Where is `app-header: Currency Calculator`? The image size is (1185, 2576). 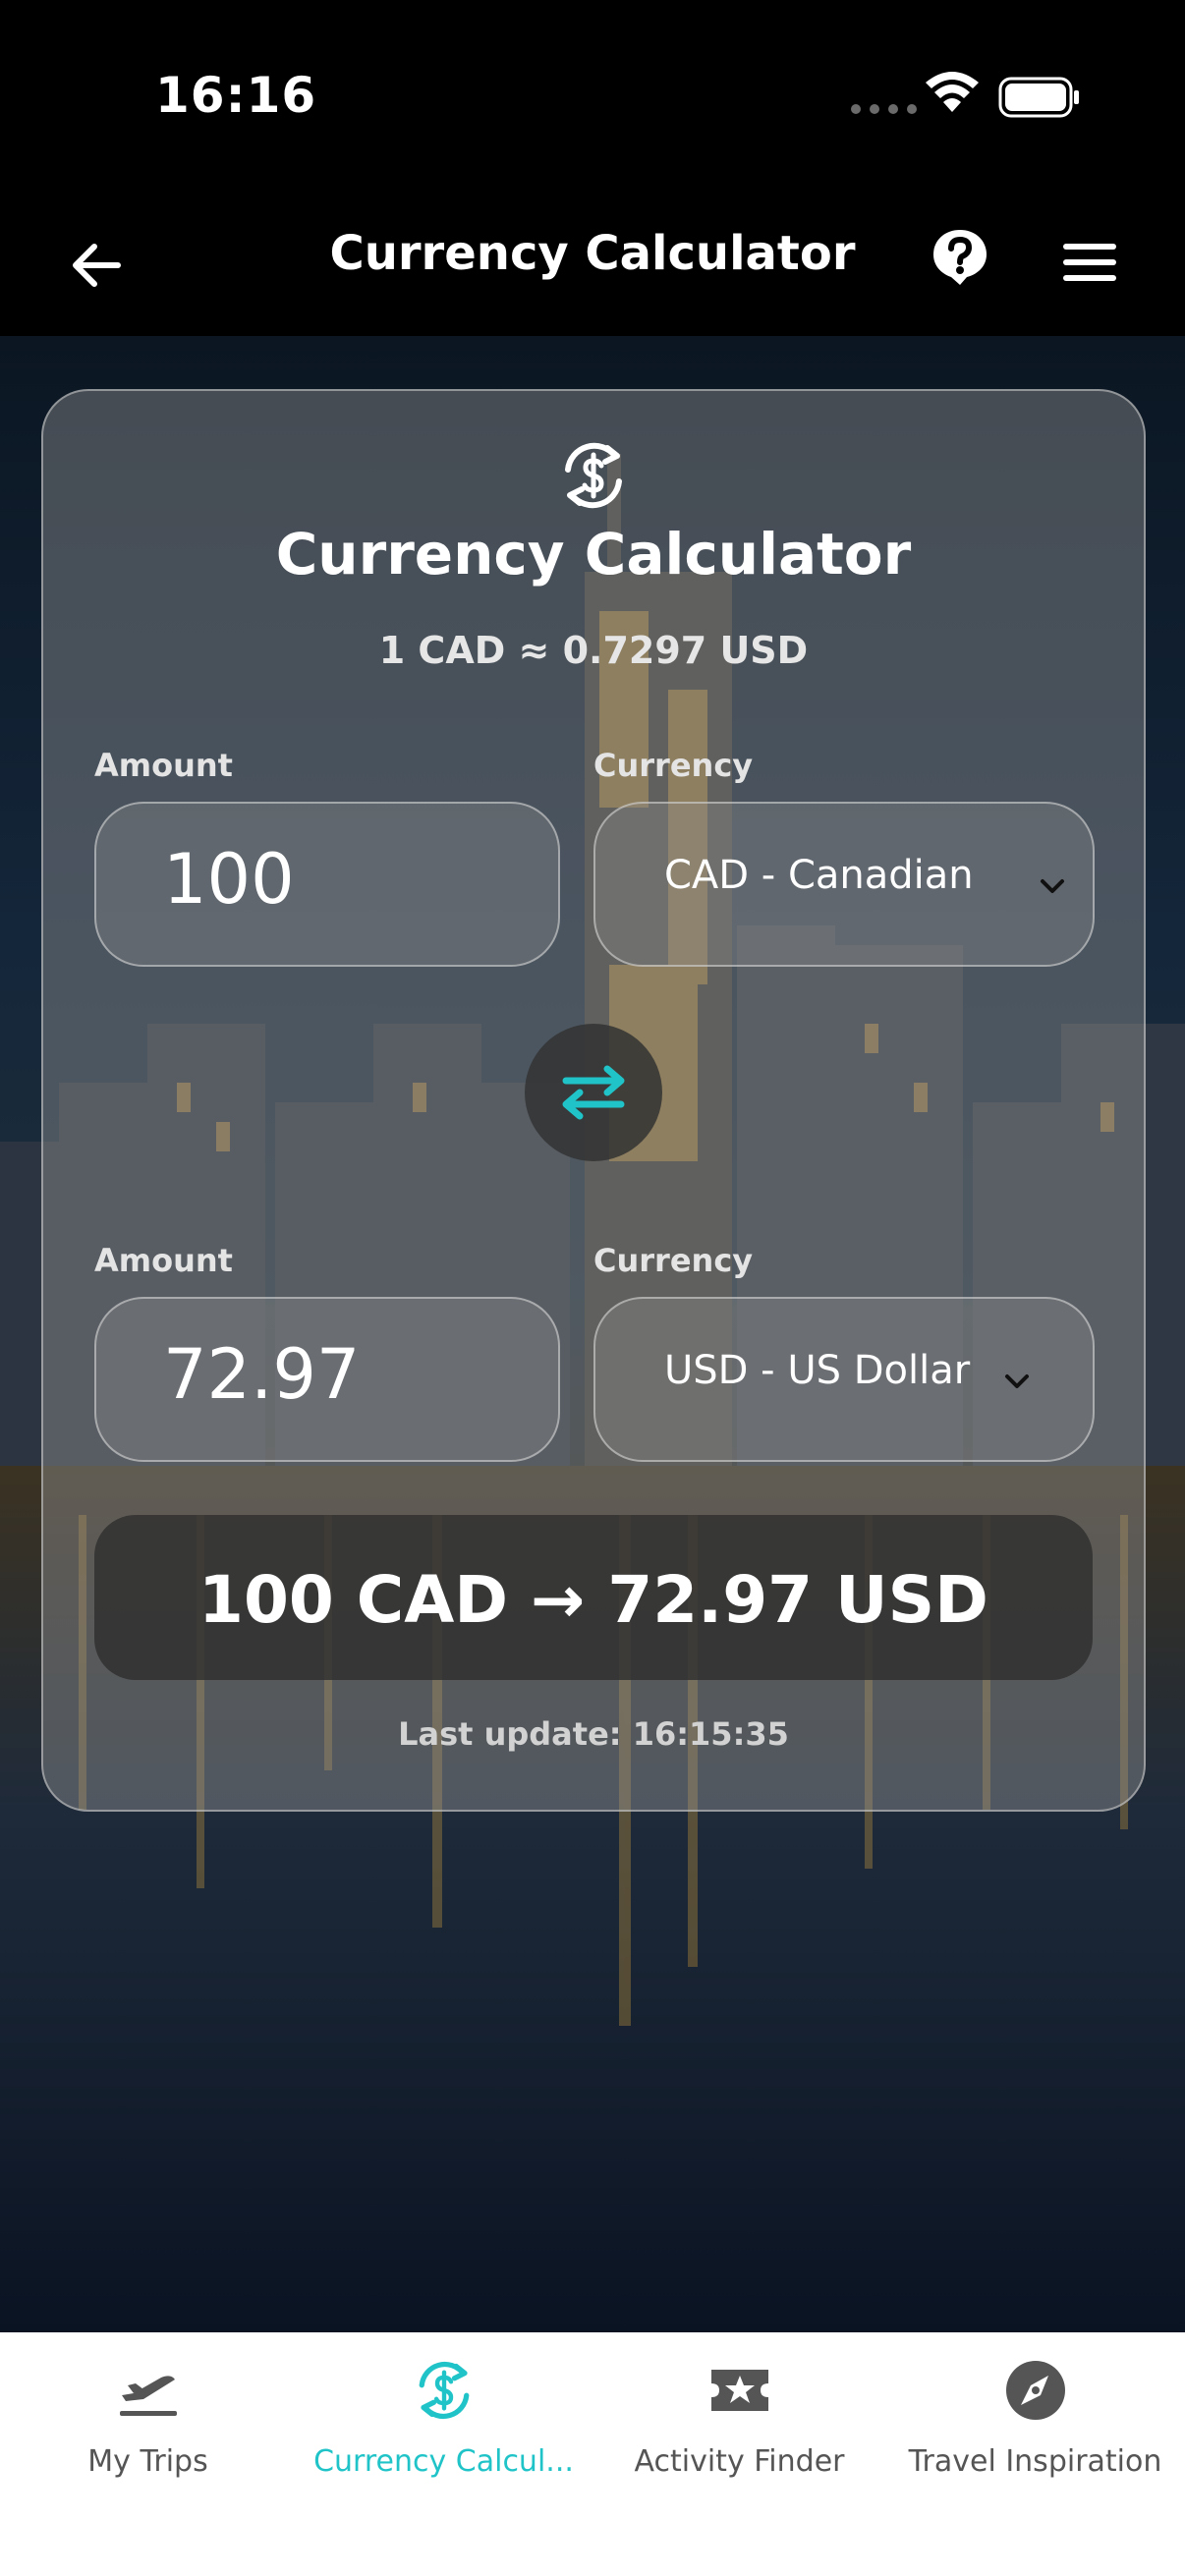
app-header: Currency Calculator is located at coordinates (592, 266).